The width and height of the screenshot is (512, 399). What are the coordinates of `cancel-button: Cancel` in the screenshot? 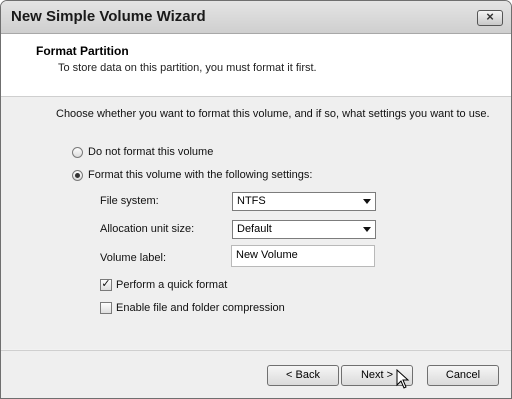 It's located at (463, 375).